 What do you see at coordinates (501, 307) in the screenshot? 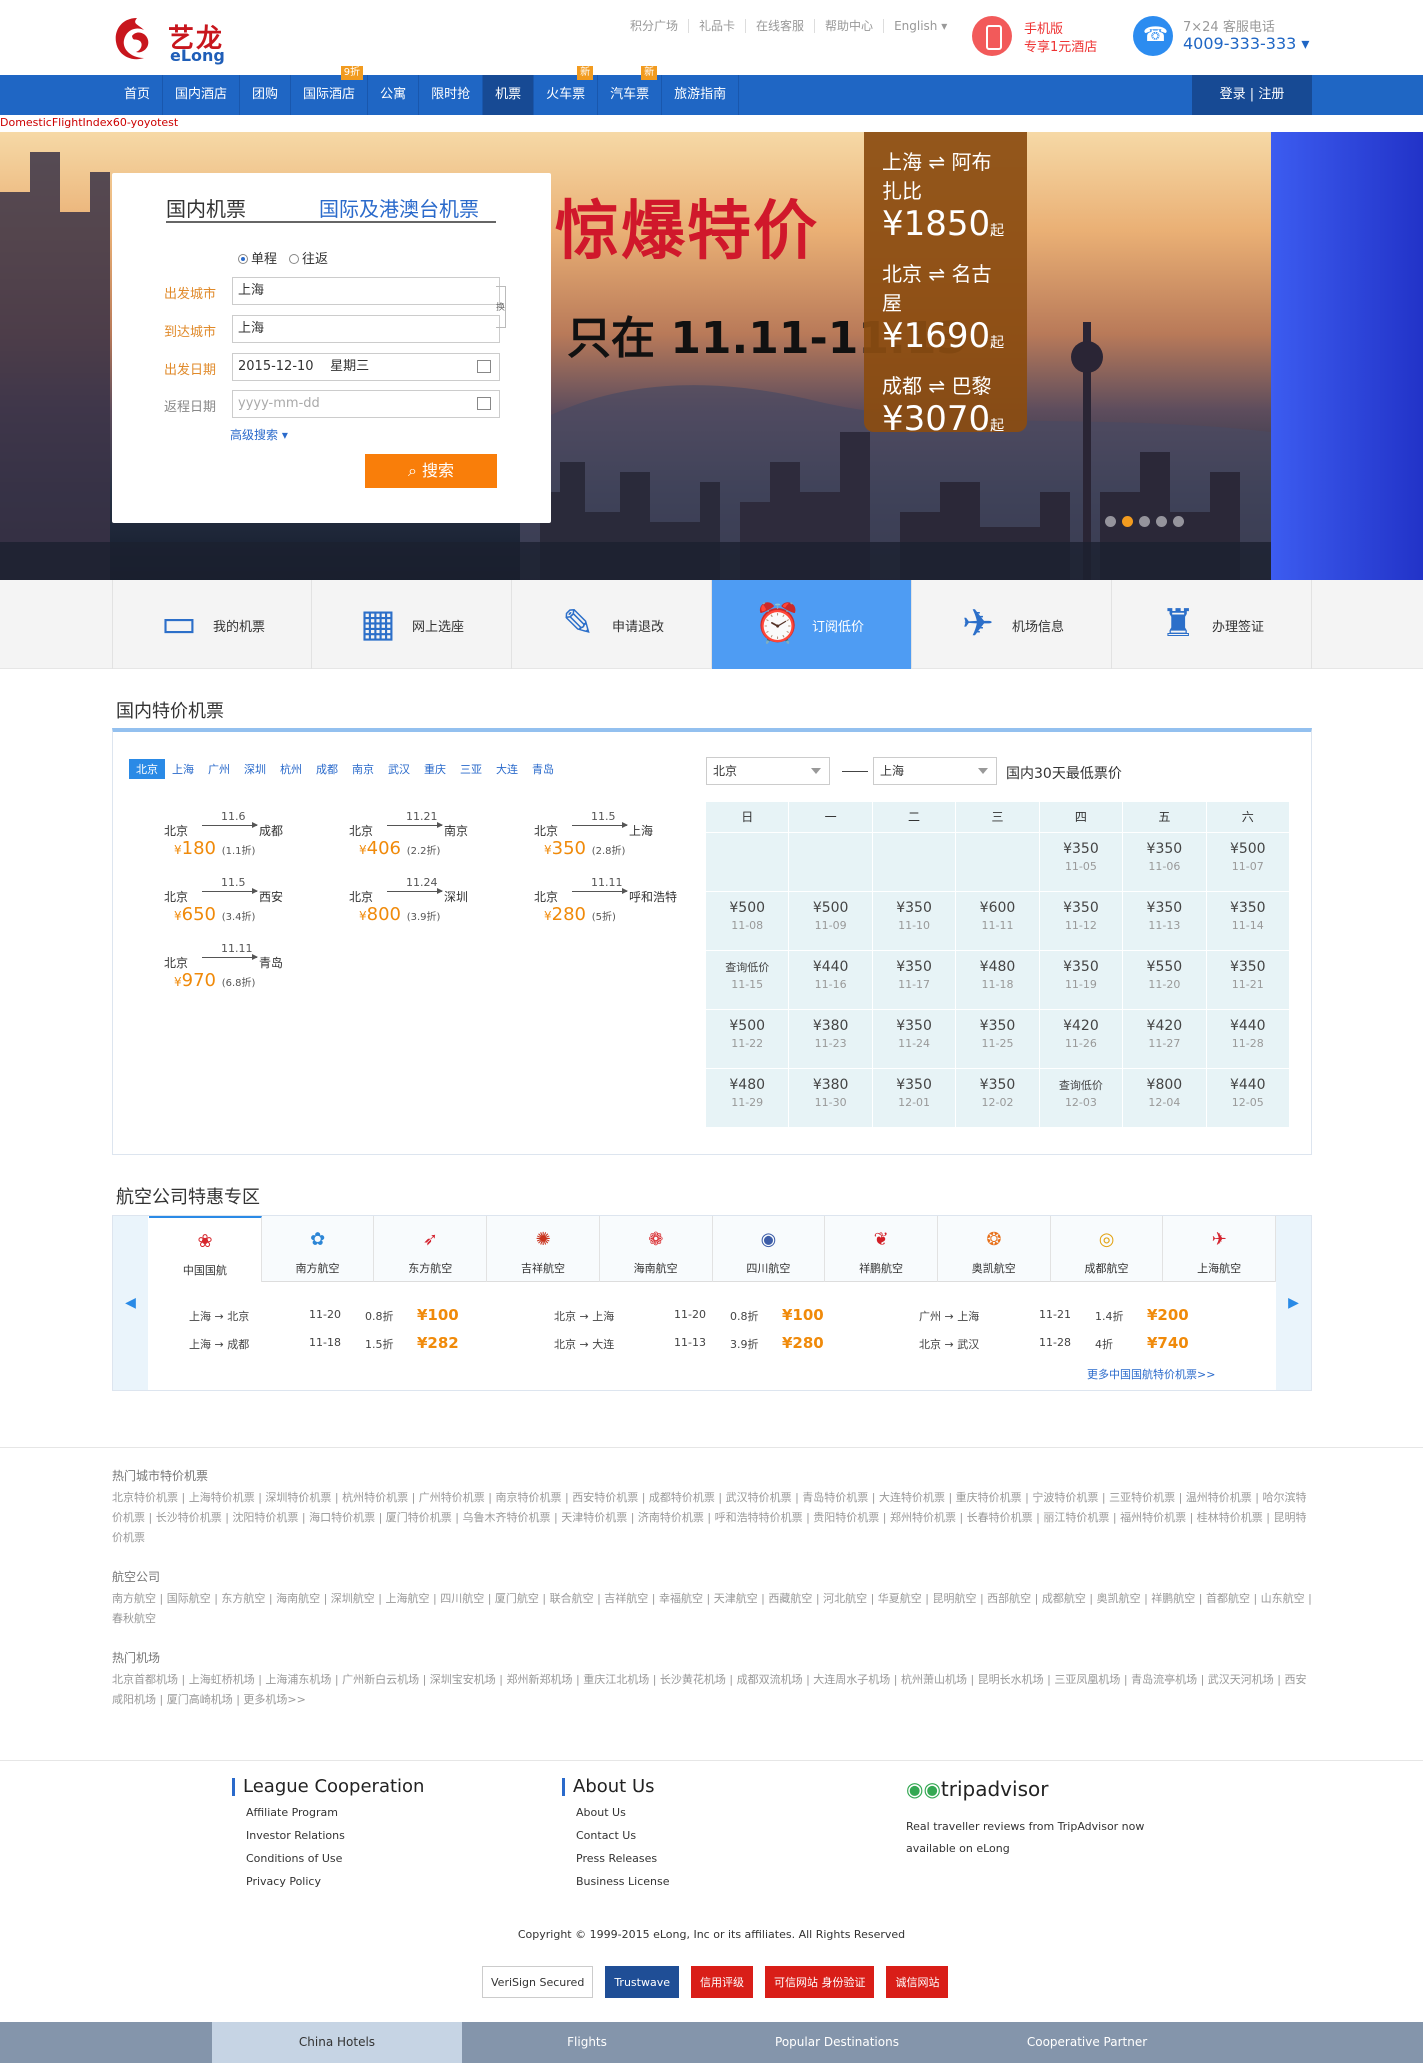
I see `swap-cities-button: 换` at bounding box center [501, 307].